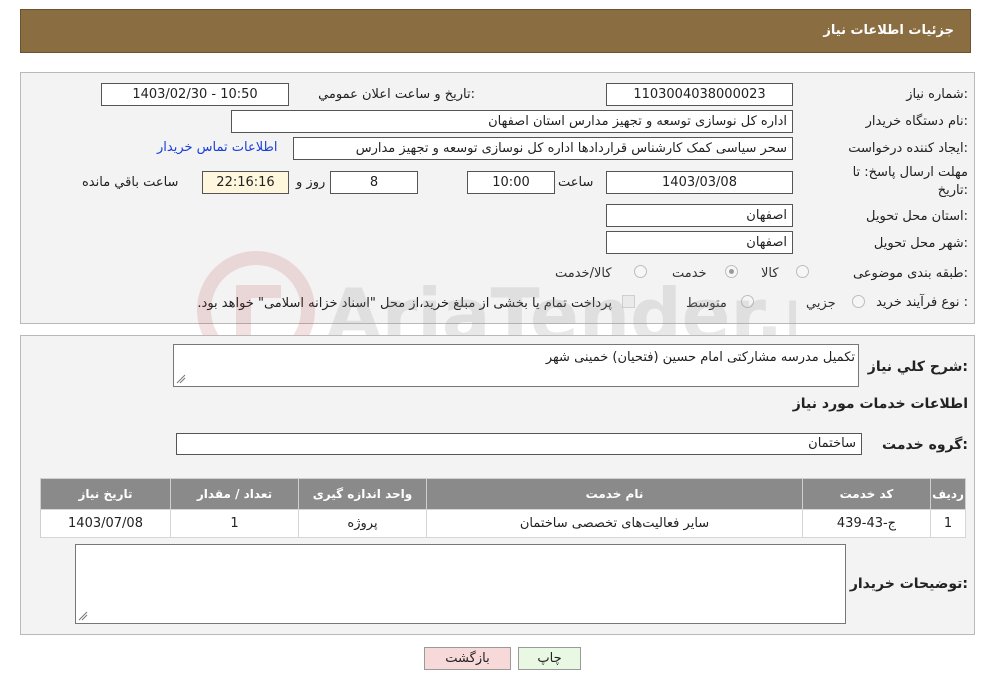 This screenshot has width=985, height=691. What do you see at coordinates (937, 94) in the screenshot?
I see `need-number-label: شماره نیاز:` at bounding box center [937, 94].